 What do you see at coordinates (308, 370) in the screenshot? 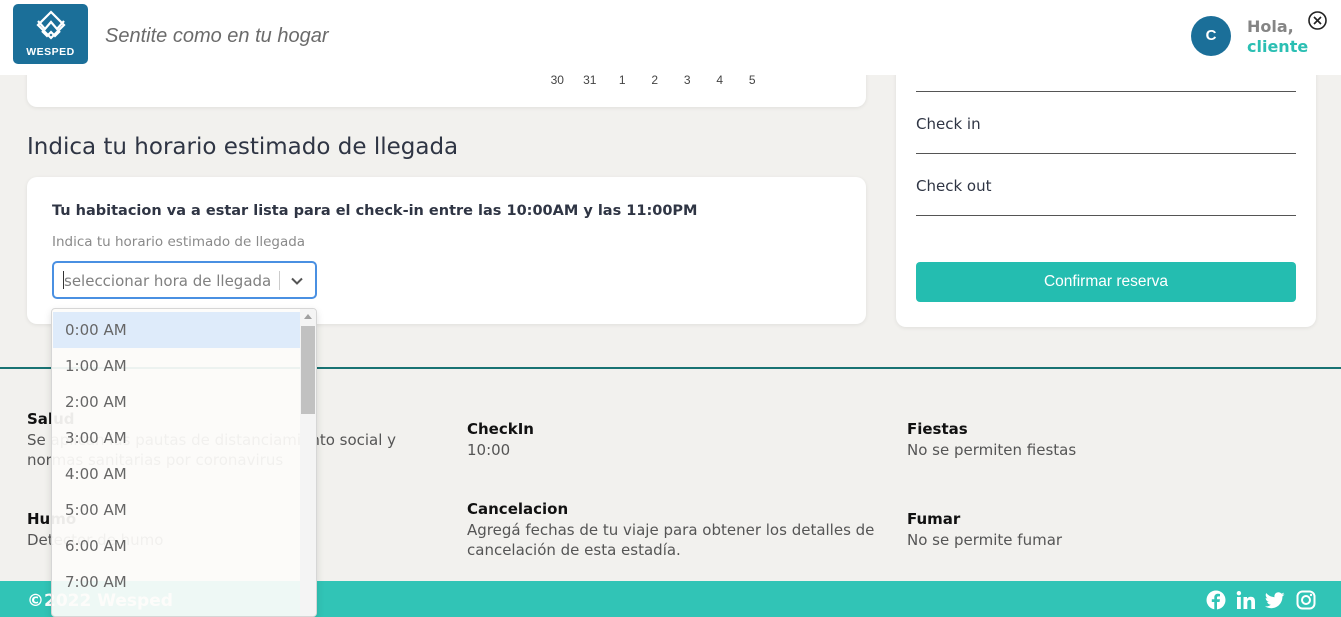
I see `scrollbar-thumb` at bounding box center [308, 370].